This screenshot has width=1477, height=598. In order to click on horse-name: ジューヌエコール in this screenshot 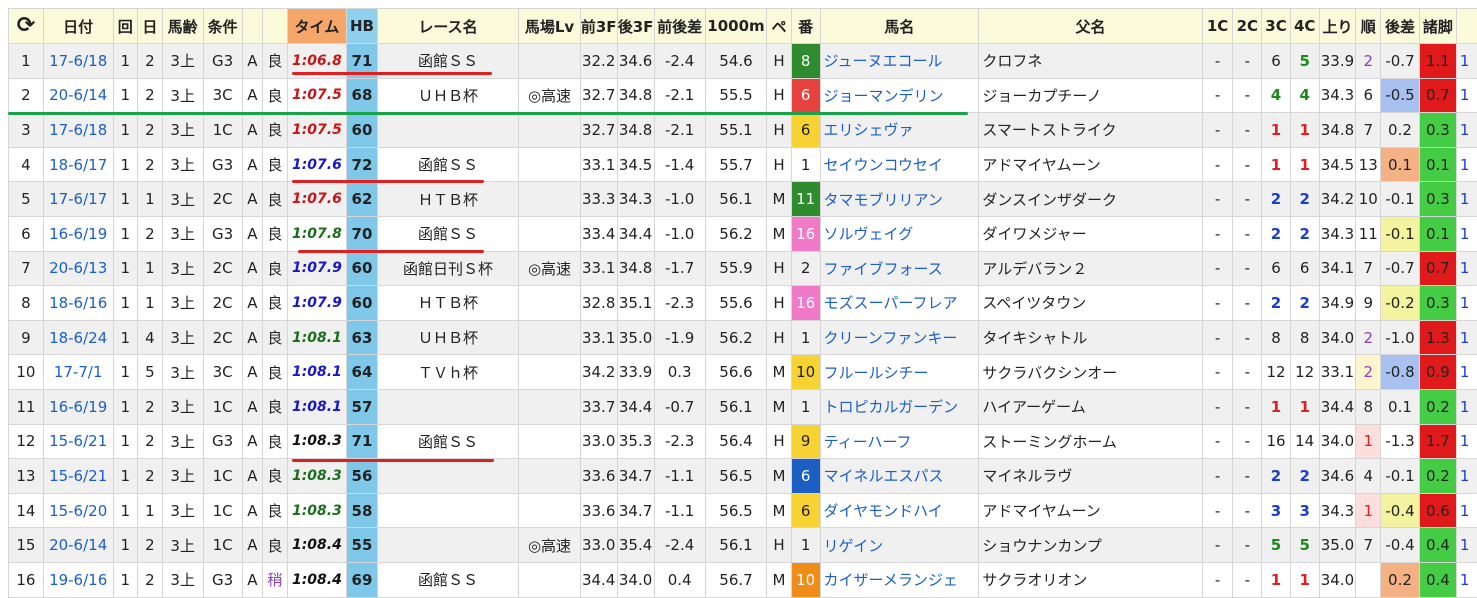, I will do `click(899, 61)`.